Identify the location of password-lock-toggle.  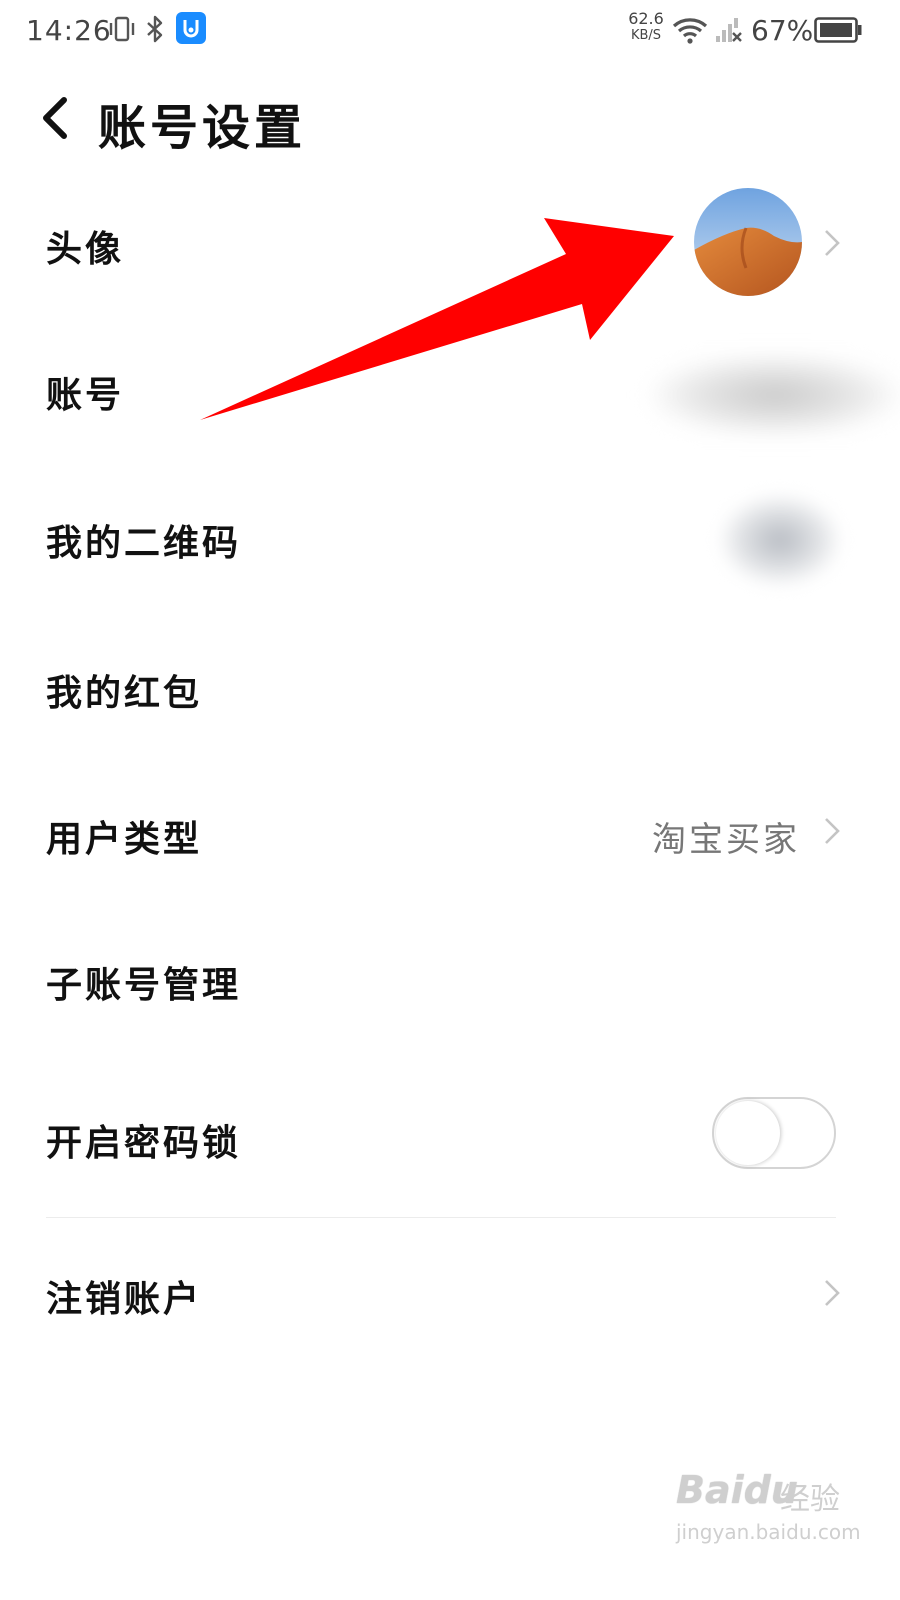
(774, 1133).